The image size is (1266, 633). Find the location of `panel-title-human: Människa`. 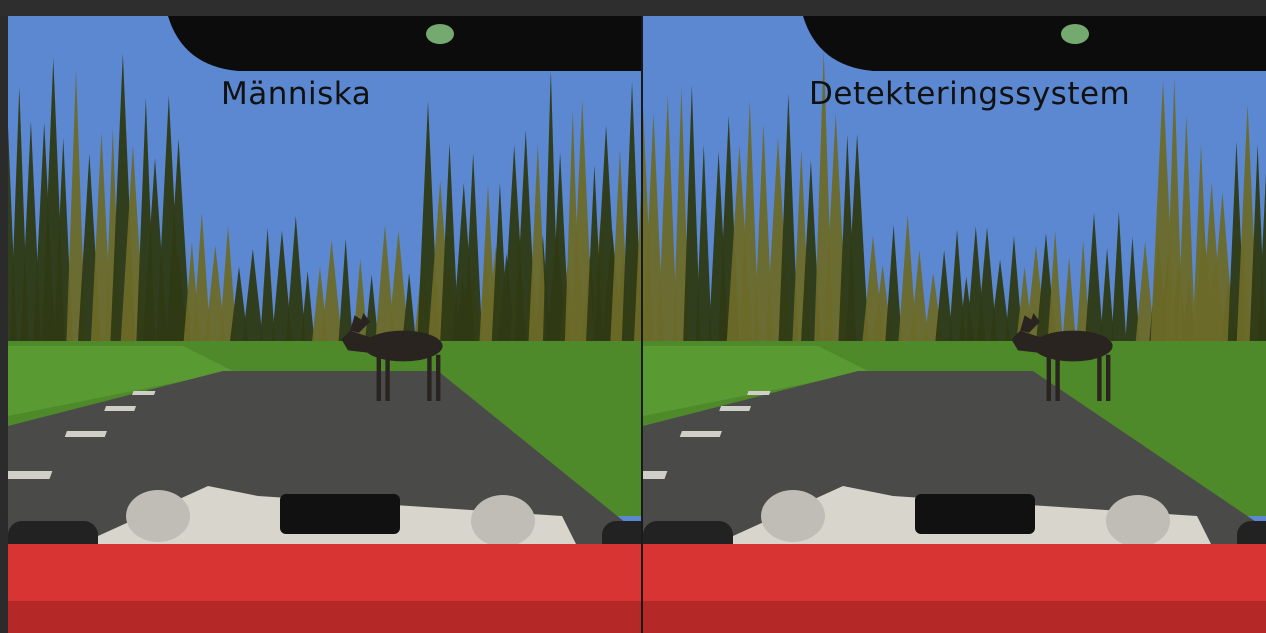

panel-title-human: Människa is located at coordinates (296, 94).